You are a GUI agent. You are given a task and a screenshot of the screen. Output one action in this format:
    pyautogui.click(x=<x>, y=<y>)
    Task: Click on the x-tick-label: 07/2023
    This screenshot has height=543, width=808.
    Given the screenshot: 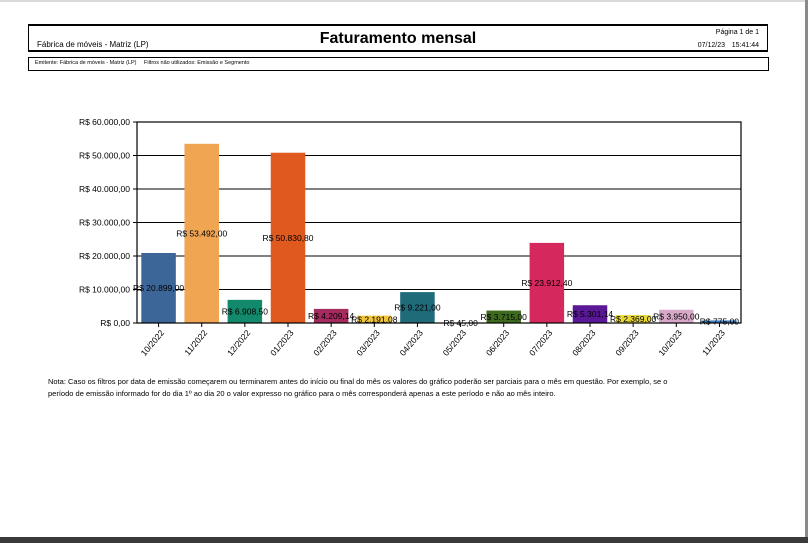 What is the action you would take?
    pyautogui.click(x=541, y=343)
    